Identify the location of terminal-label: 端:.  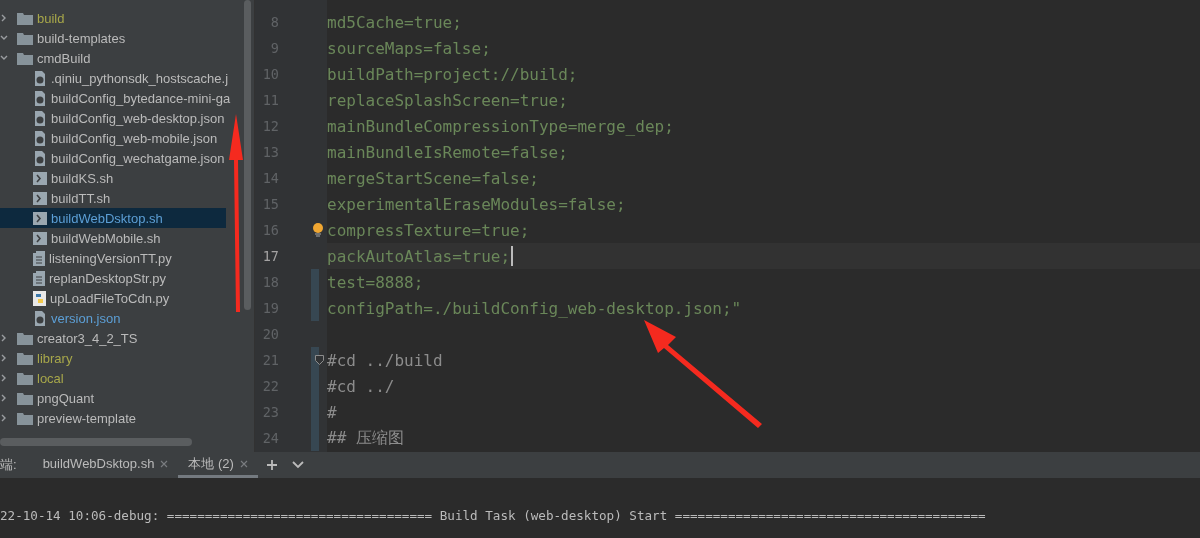
(8, 465).